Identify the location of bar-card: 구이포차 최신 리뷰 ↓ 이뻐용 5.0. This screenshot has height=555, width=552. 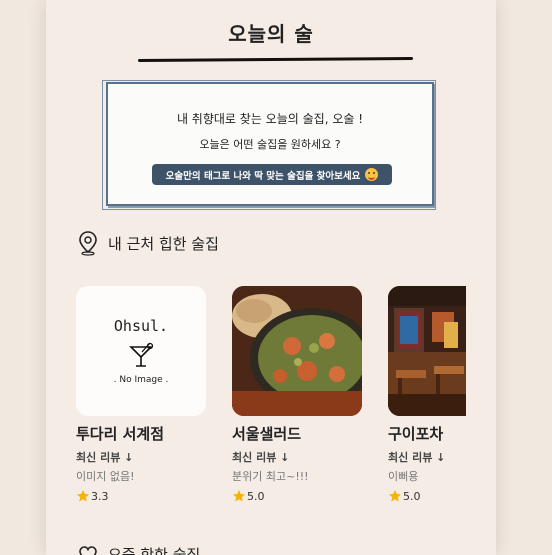
(427, 394).